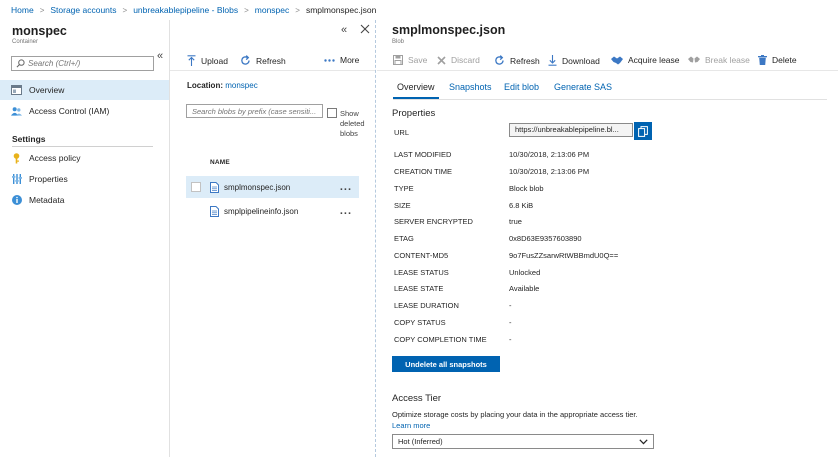  I want to click on save-button: Save, so click(410, 60).